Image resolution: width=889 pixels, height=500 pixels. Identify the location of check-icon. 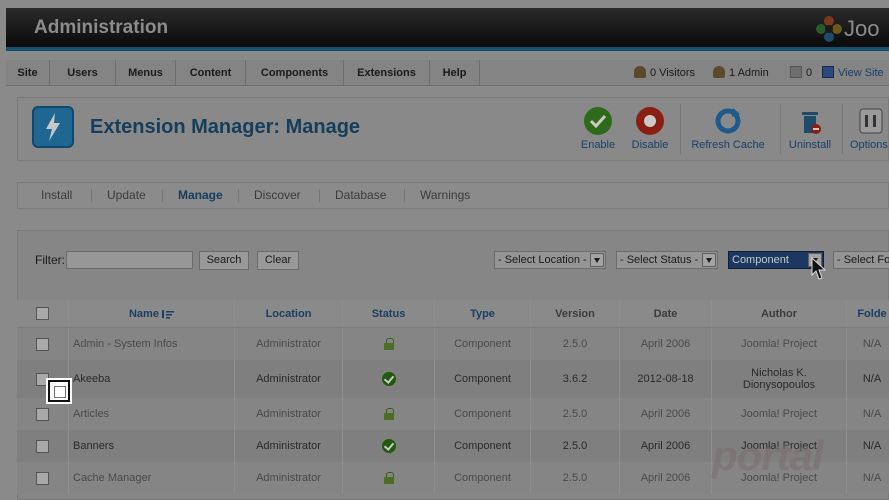
(388, 379).